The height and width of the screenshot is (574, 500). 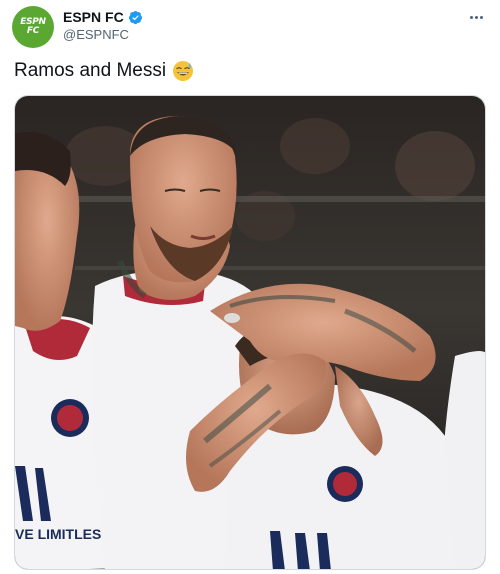 I want to click on tweet-text-row: Ramos and Messi, so click(x=104, y=71).